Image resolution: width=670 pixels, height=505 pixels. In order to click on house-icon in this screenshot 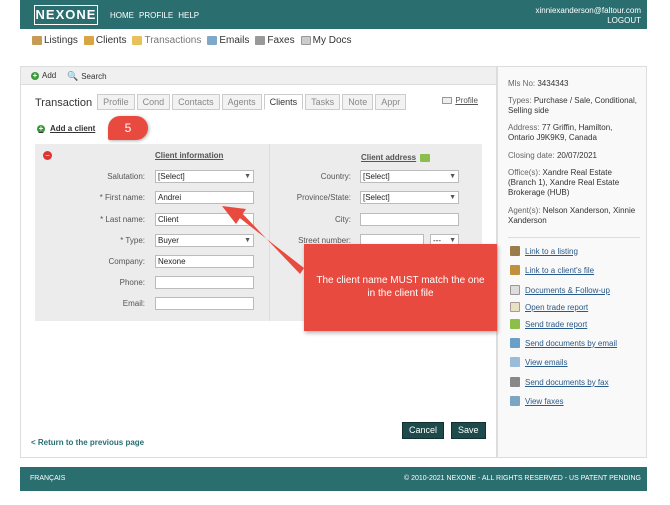, I will do `click(37, 40)`.